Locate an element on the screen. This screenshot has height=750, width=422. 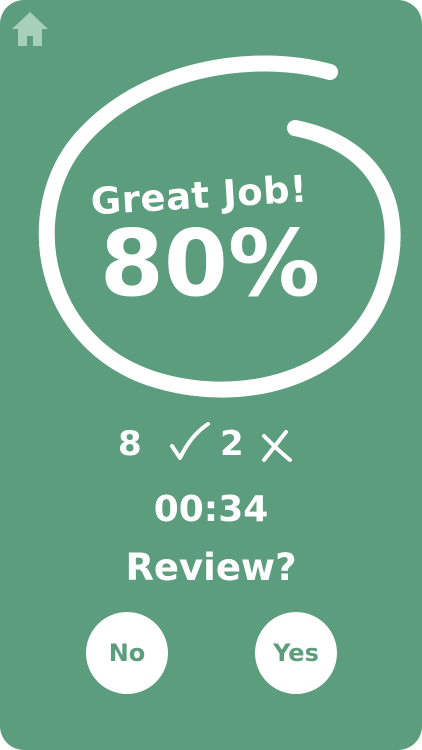
no-button: No is located at coordinates (127, 653).